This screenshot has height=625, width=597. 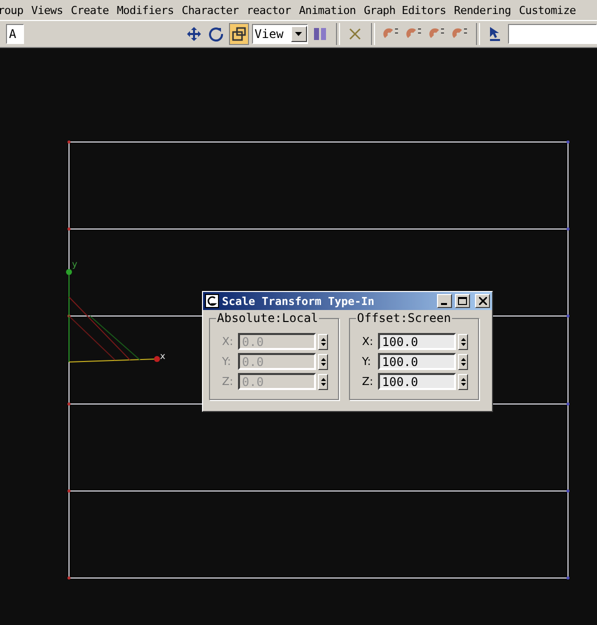 I want to click on scale-icon, so click(x=238, y=34).